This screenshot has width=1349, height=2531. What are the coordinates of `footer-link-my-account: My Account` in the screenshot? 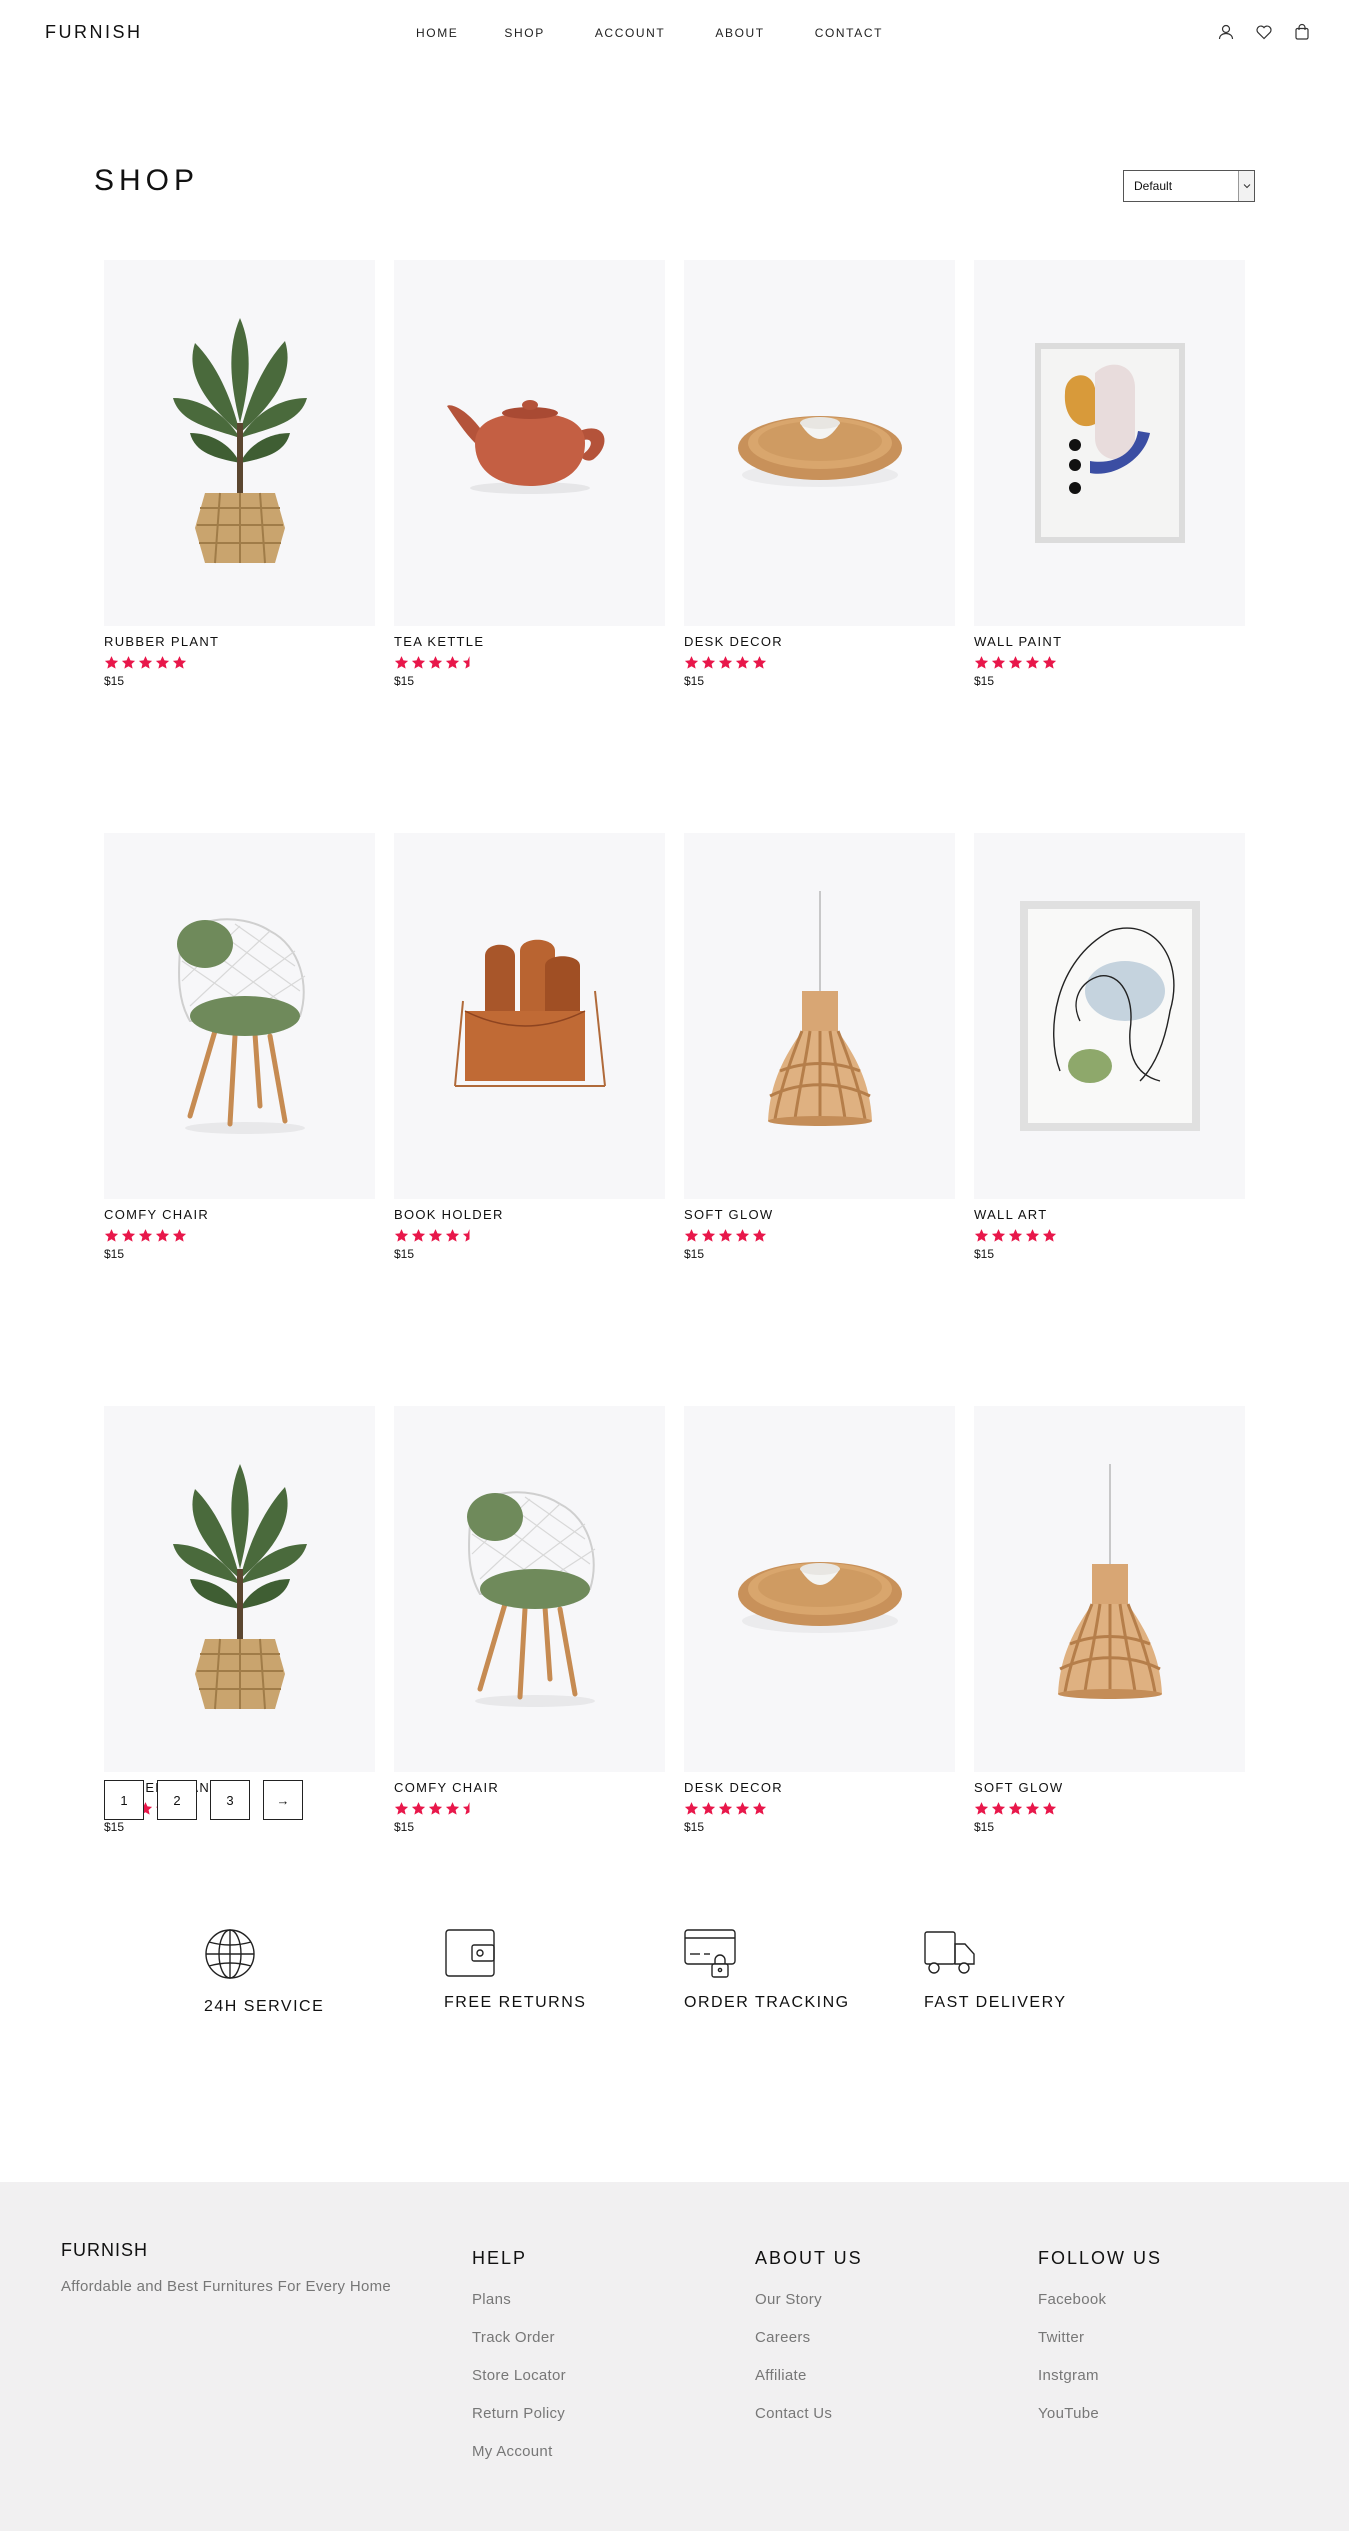 It's located at (519, 2451).